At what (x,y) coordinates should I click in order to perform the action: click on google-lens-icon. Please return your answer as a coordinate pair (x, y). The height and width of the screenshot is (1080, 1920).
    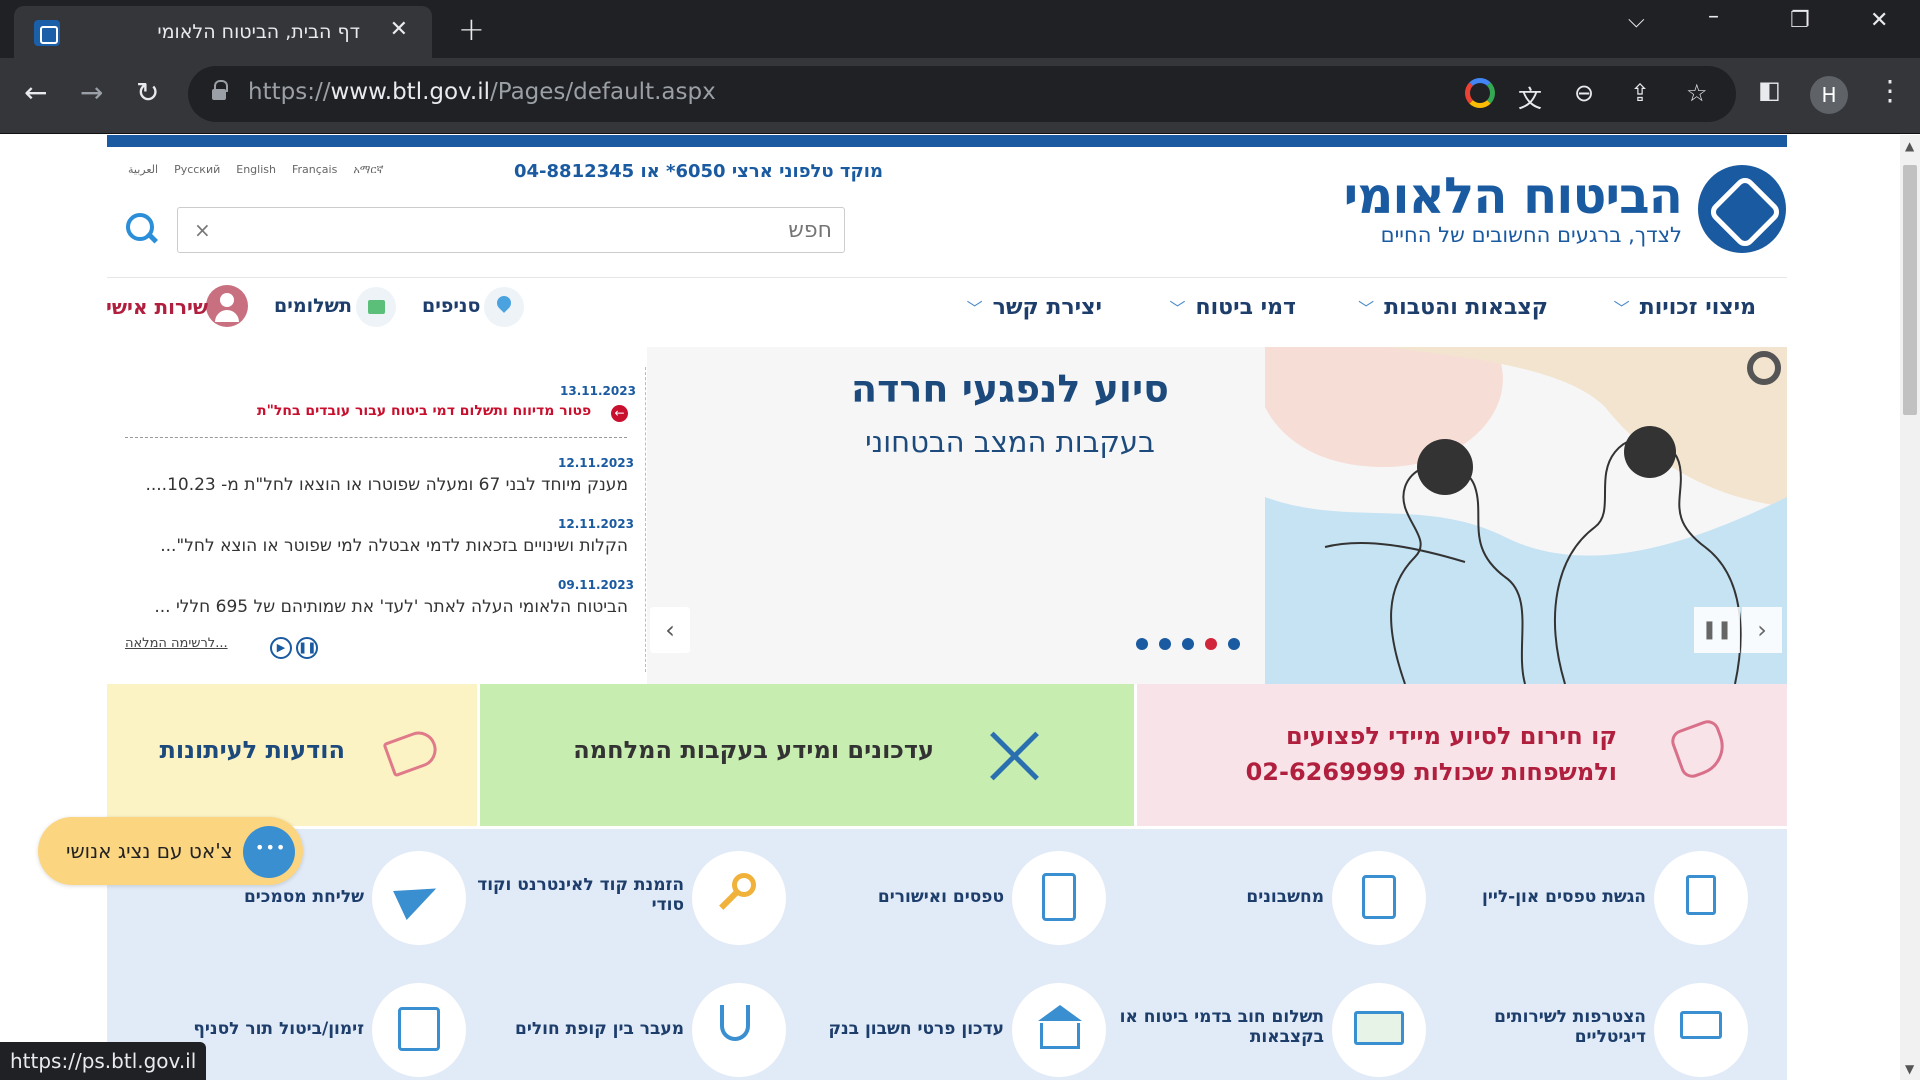
    Looking at the image, I should click on (1480, 93).